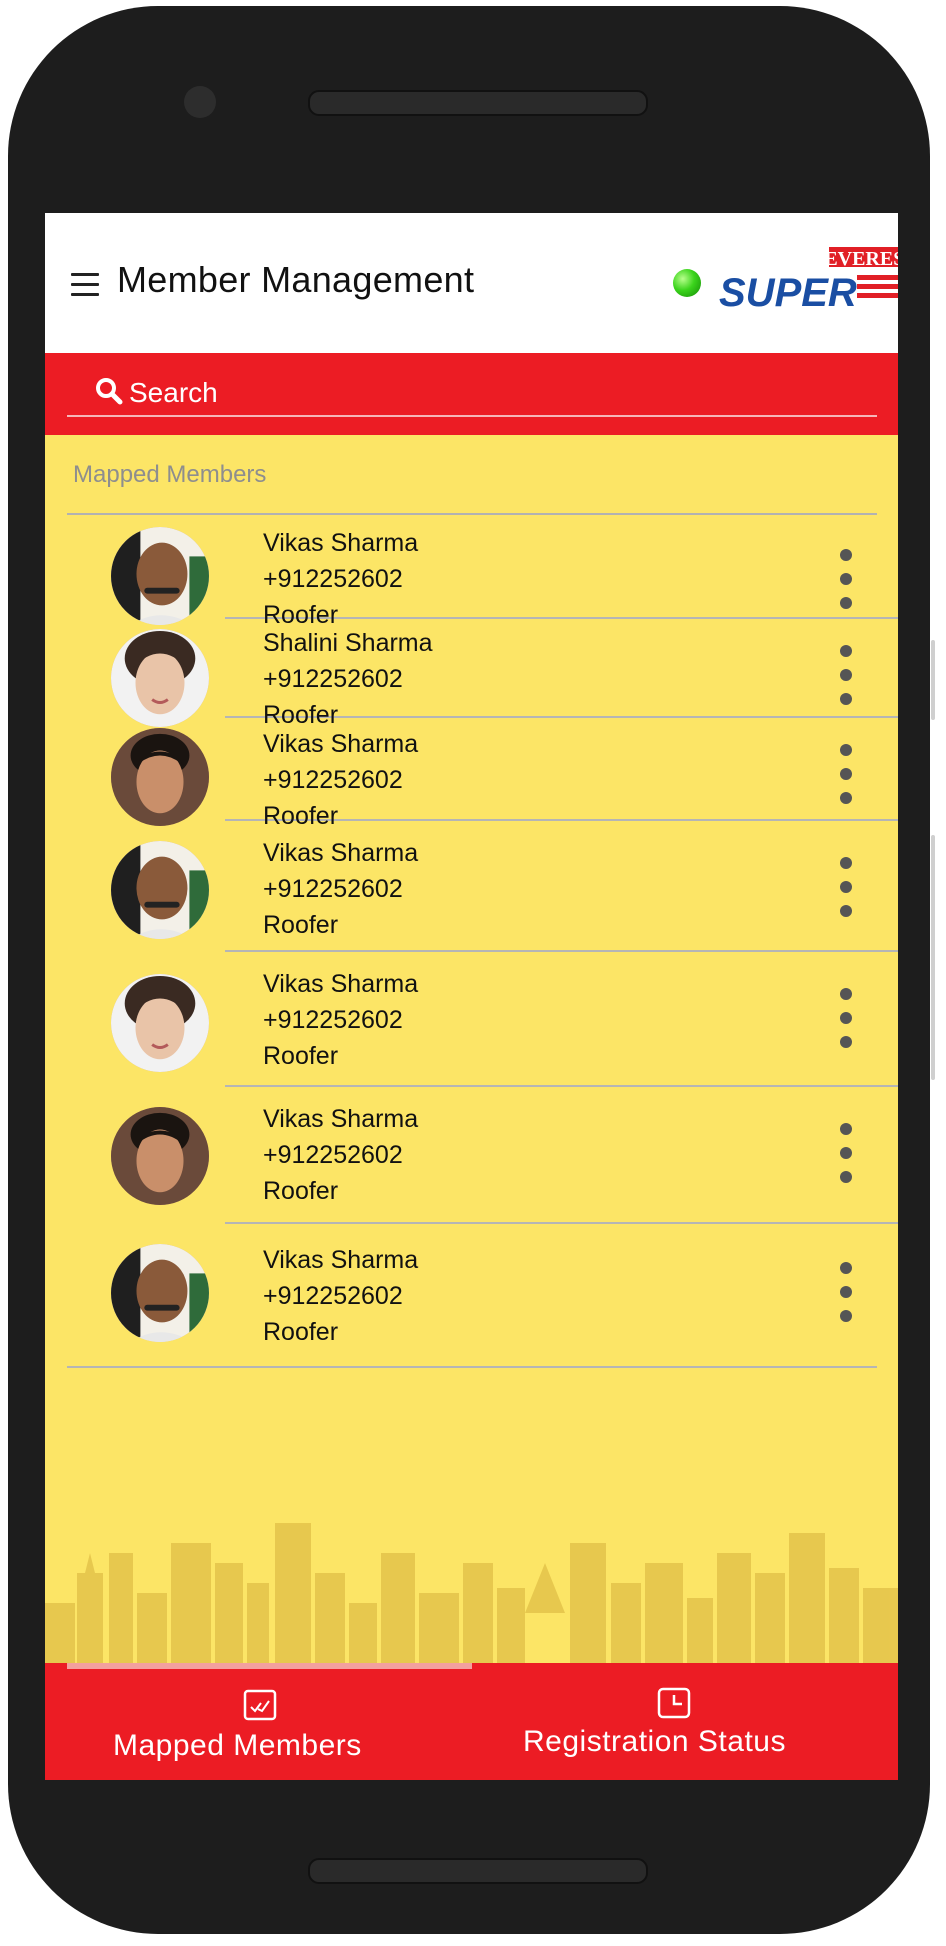  What do you see at coordinates (654, 1741) in the screenshot?
I see `tab-label: Registration Status` at bounding box center [654, 1741].